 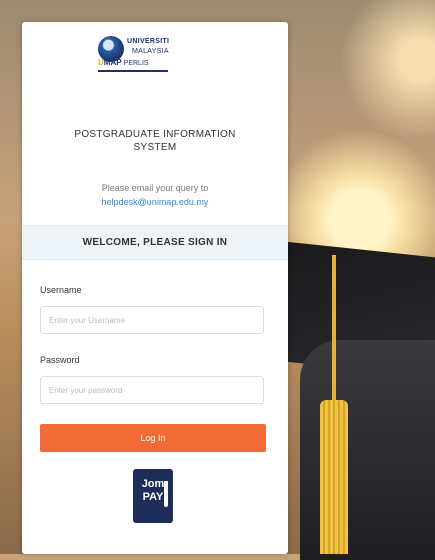 What do you see at coordinates (112, 62) in the screenshot?
I see `logo-mark-suffix: MAP` at bounding box center [112, 62].